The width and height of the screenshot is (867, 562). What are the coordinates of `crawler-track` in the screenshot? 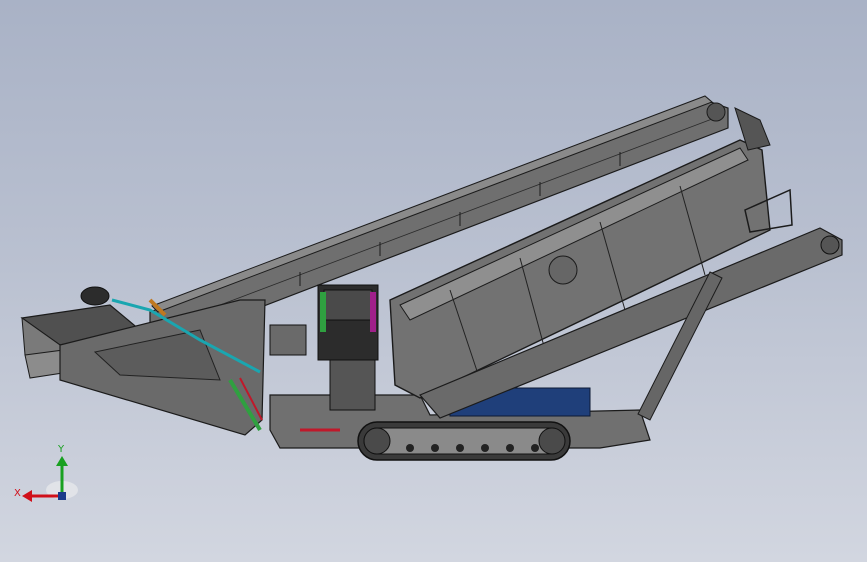 It's located at (464, 441).